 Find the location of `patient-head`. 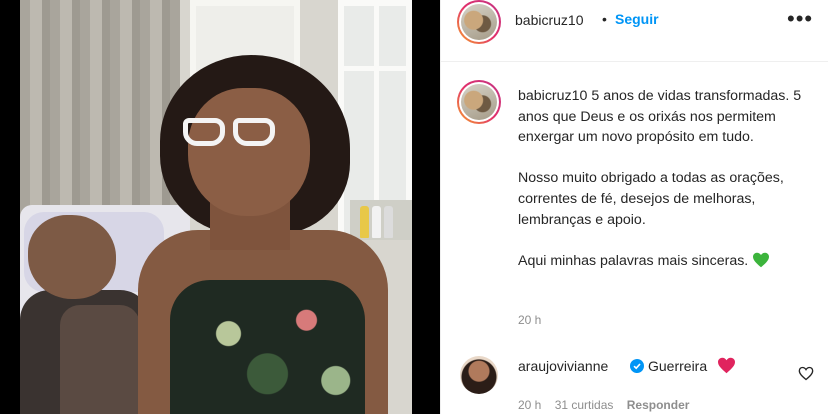

patient-head is located at coordinates (72, 257).